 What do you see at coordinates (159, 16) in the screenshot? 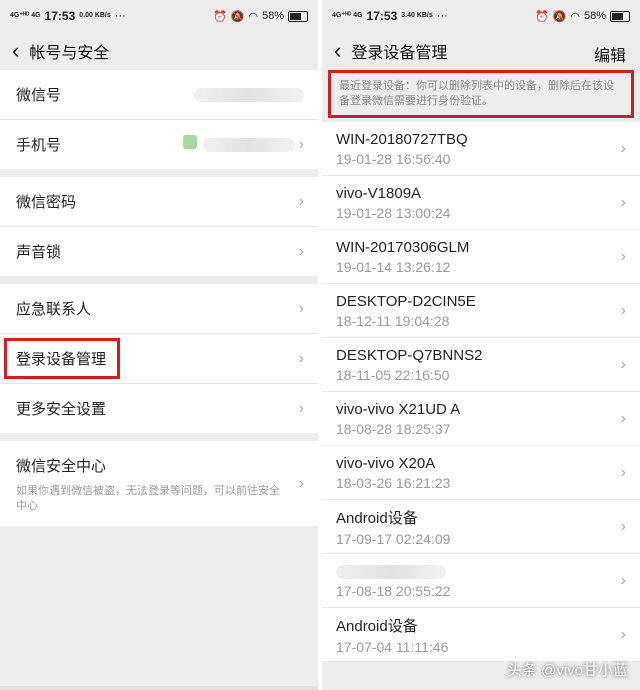
I see `status-bar: 4G⁺ᴴᴰ 4G 17:53 0.00 KB/s ··· ⏰ 🔕 ◠ 58%` at bounding box center [159, 16].